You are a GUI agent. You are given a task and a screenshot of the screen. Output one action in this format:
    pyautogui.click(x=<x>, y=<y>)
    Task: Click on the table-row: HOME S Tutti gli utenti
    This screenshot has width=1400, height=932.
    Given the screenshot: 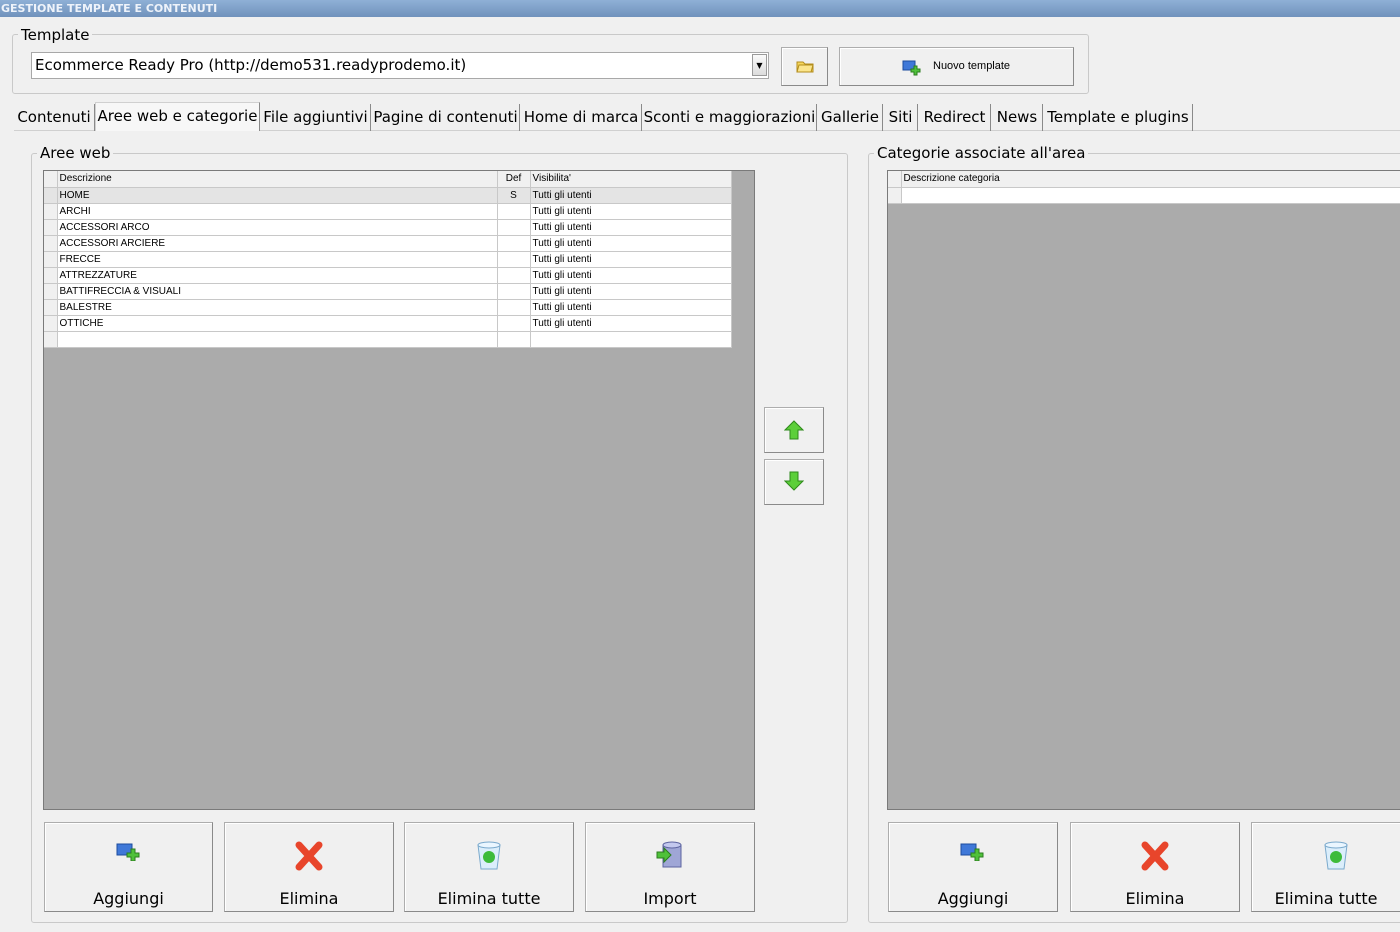 What is the action you would take?
    pyautogui.click(x=388, y=195)
    